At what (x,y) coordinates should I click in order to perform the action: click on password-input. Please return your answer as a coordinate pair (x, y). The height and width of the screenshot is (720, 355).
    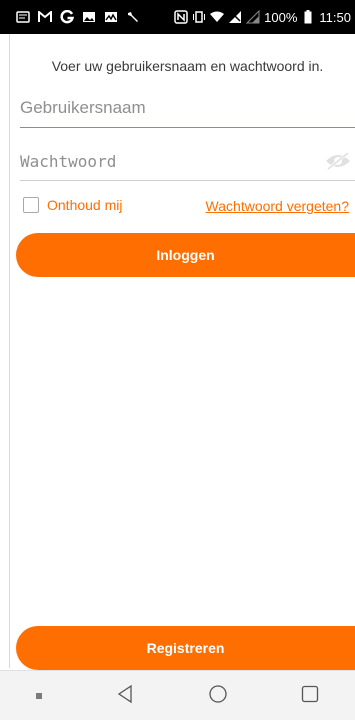
    Looking at the image, I should click on (170, 161).